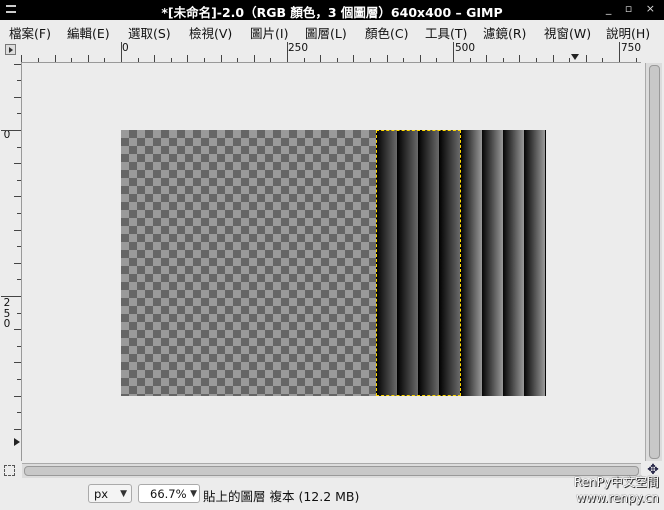 The image size is (664, 510). I want to click on vertical-scrollbar, so click(653, 262).